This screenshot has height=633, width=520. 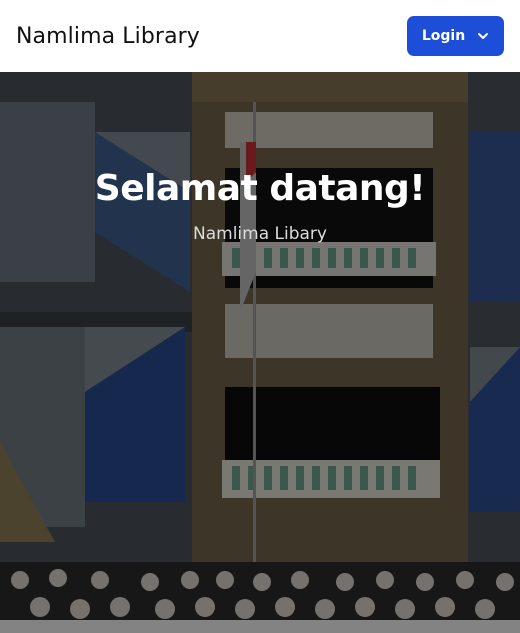 What do you see at coordinates (260, 36) in the screenshot?
I see `navbar: Namlima Library Login` at bounding box center [260, 36].